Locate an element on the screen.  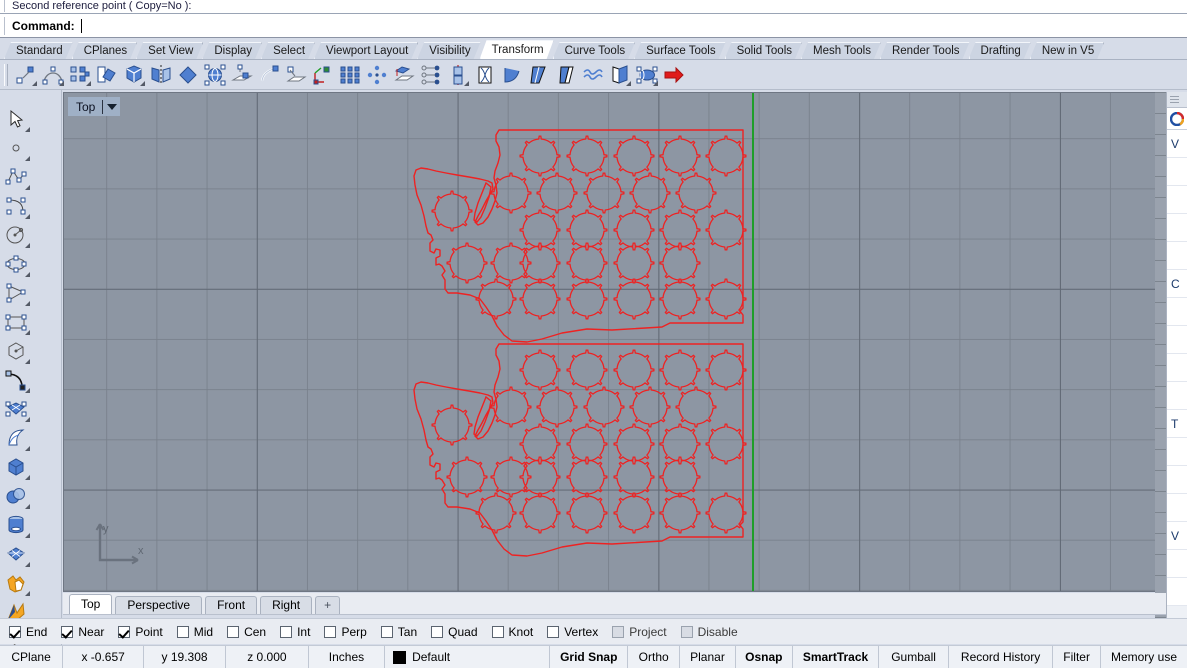
transform-tool-array-polar is located at coordinates (376, 75).